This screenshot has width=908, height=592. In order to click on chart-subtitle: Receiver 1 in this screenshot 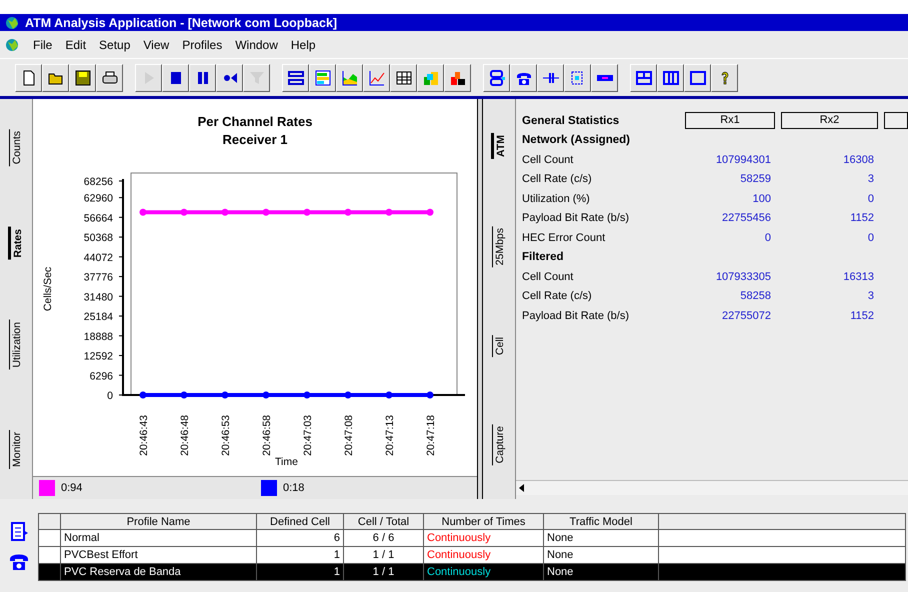, I will do `click(255, 140)`.